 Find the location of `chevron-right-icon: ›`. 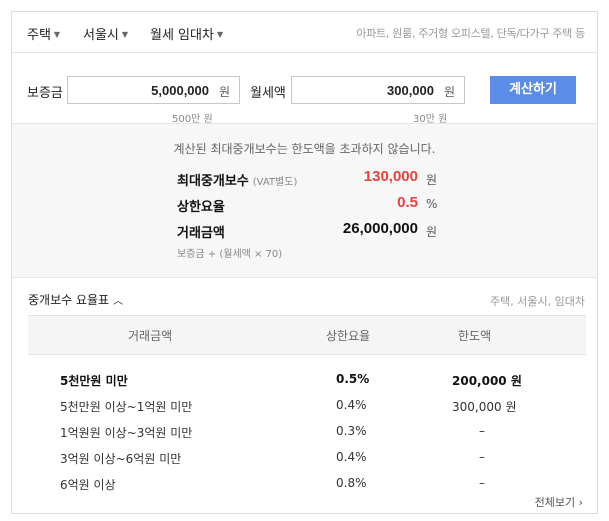

chevron-right-icon: › is located at coordinates (579, 502).